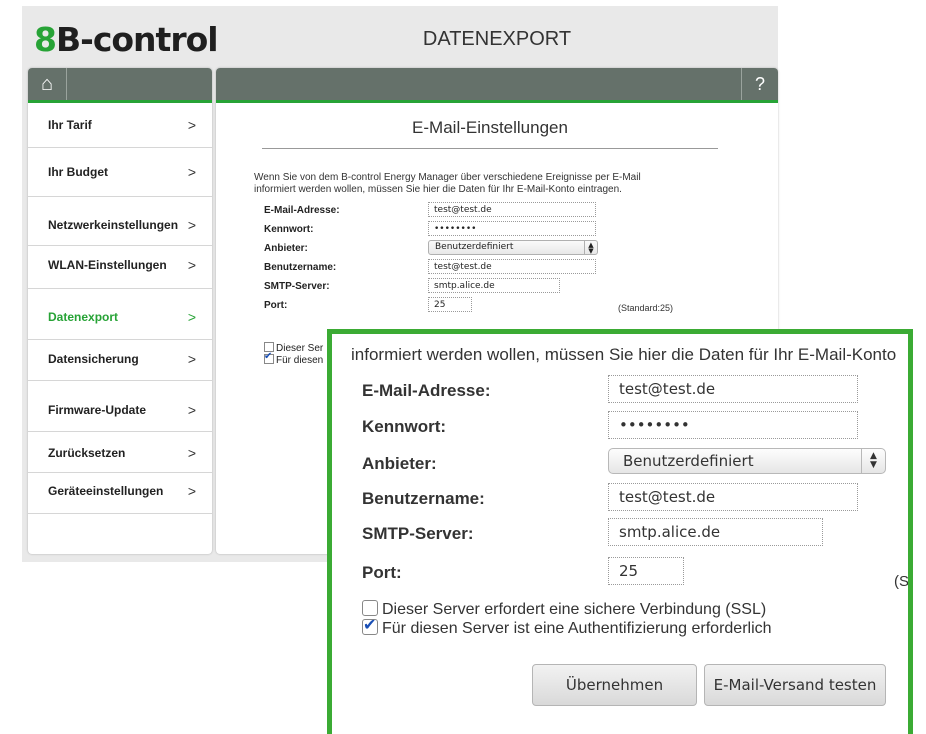  I want to click on sidebar-item-wlan-einstellungen: WLAN-Einstellungen >, so click(120, 267).